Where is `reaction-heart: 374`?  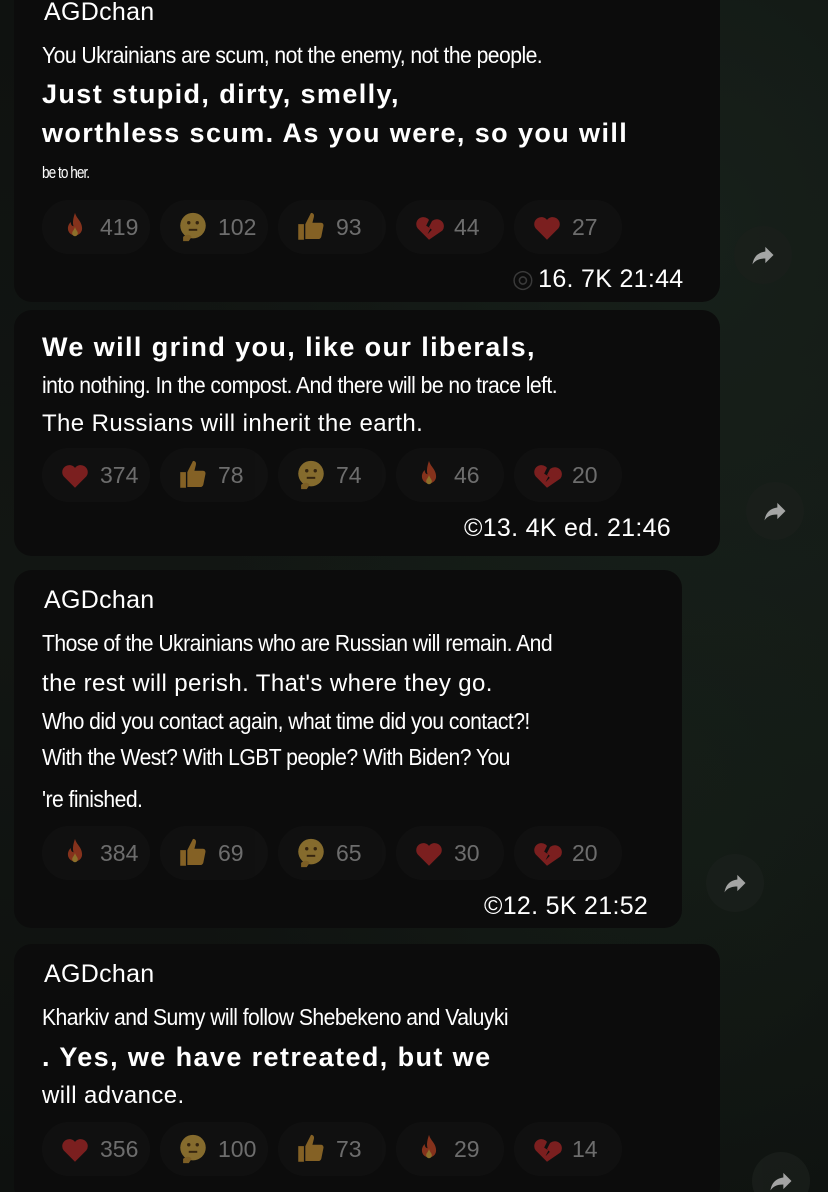
reaction-heart: 374 is located at coordinates (96, 475).